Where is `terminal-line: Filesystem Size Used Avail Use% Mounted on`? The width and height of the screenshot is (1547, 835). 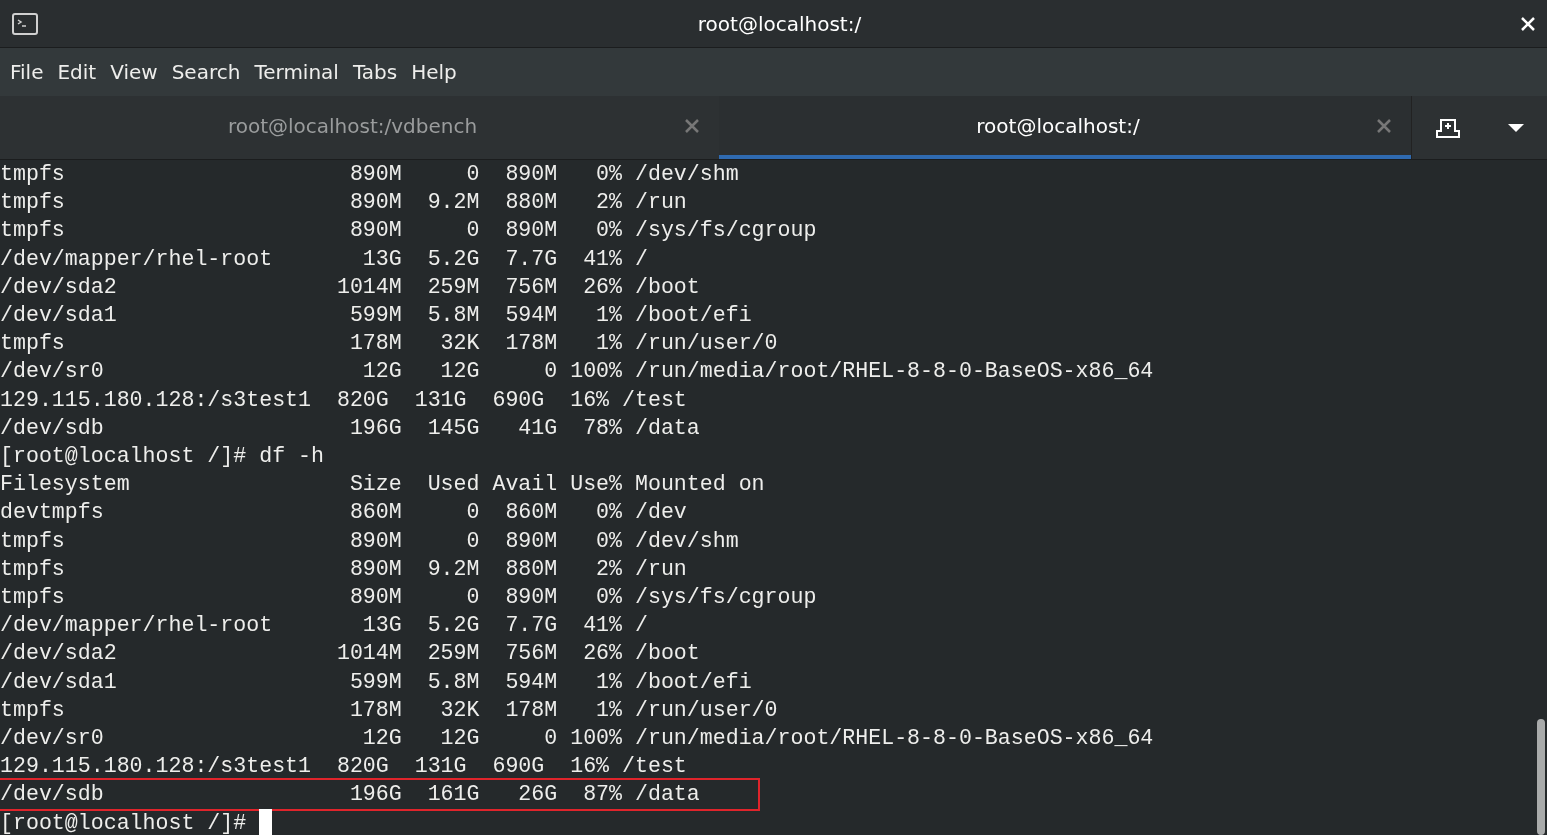
terminal-line: Filesystem Size Used Avail Use% Mounted on is located at coordinates (382, 485).